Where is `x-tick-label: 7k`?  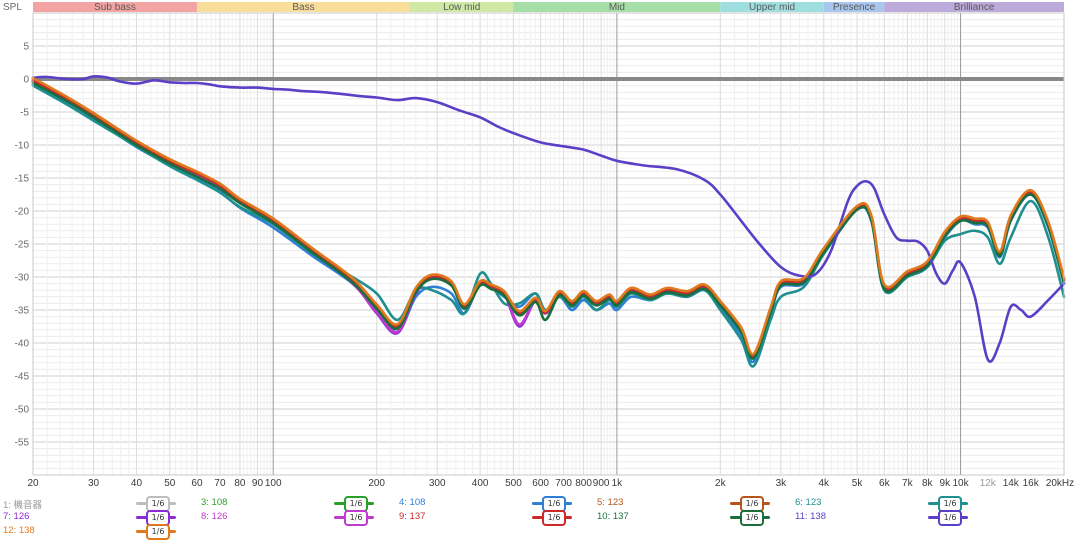 x-tick-label: 7k is located at coordinates (908, 483).